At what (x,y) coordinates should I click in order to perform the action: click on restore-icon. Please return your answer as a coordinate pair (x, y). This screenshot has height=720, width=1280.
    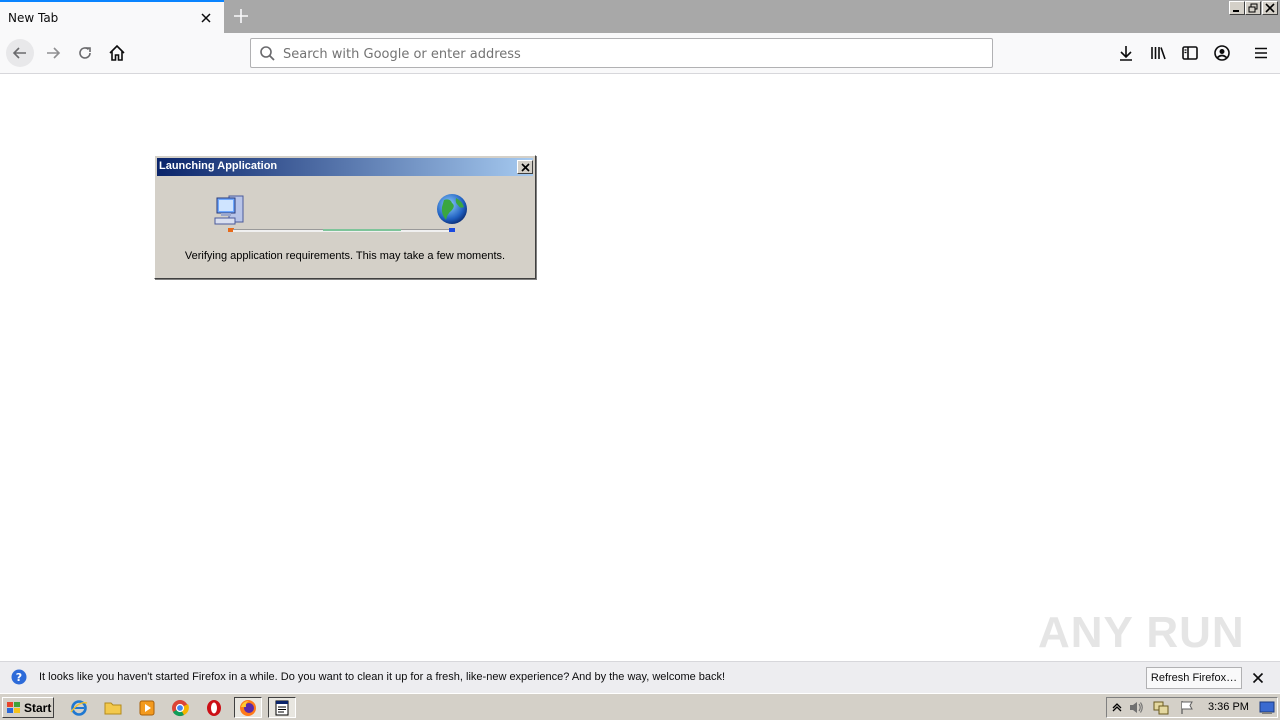
    Looking at the image, I should click on (1253, 8).